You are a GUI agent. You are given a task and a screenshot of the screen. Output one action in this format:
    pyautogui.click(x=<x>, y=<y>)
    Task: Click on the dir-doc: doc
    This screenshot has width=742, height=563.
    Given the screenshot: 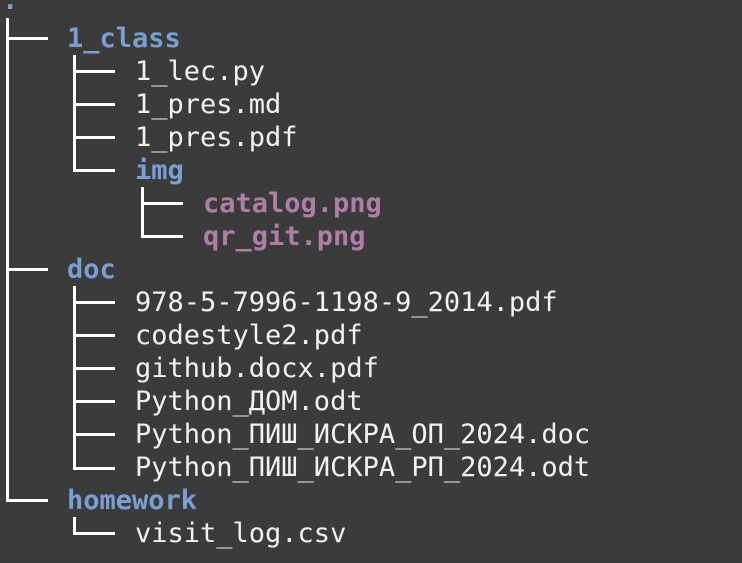 What is the action you would take?
    pyautogui.click(x=91, y=269)
    